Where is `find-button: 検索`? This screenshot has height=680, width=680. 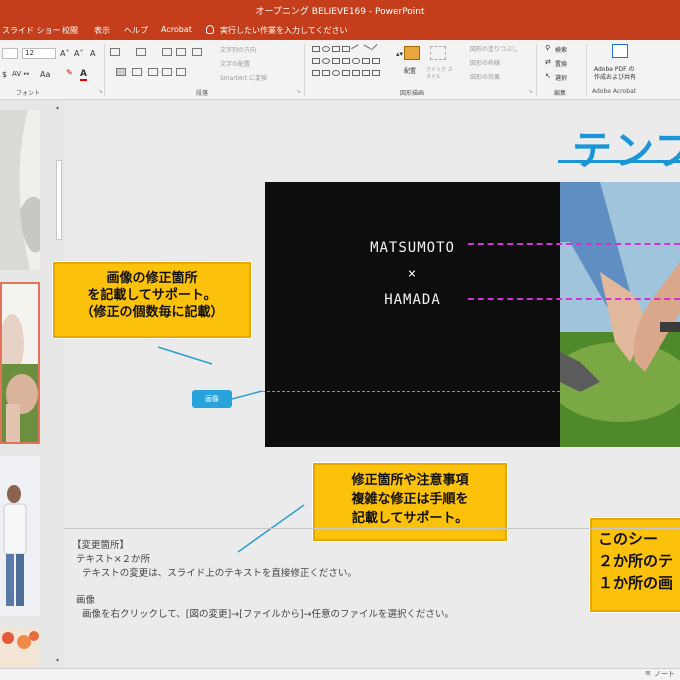 find-button: 検索 is located at coordinates (561, 49).